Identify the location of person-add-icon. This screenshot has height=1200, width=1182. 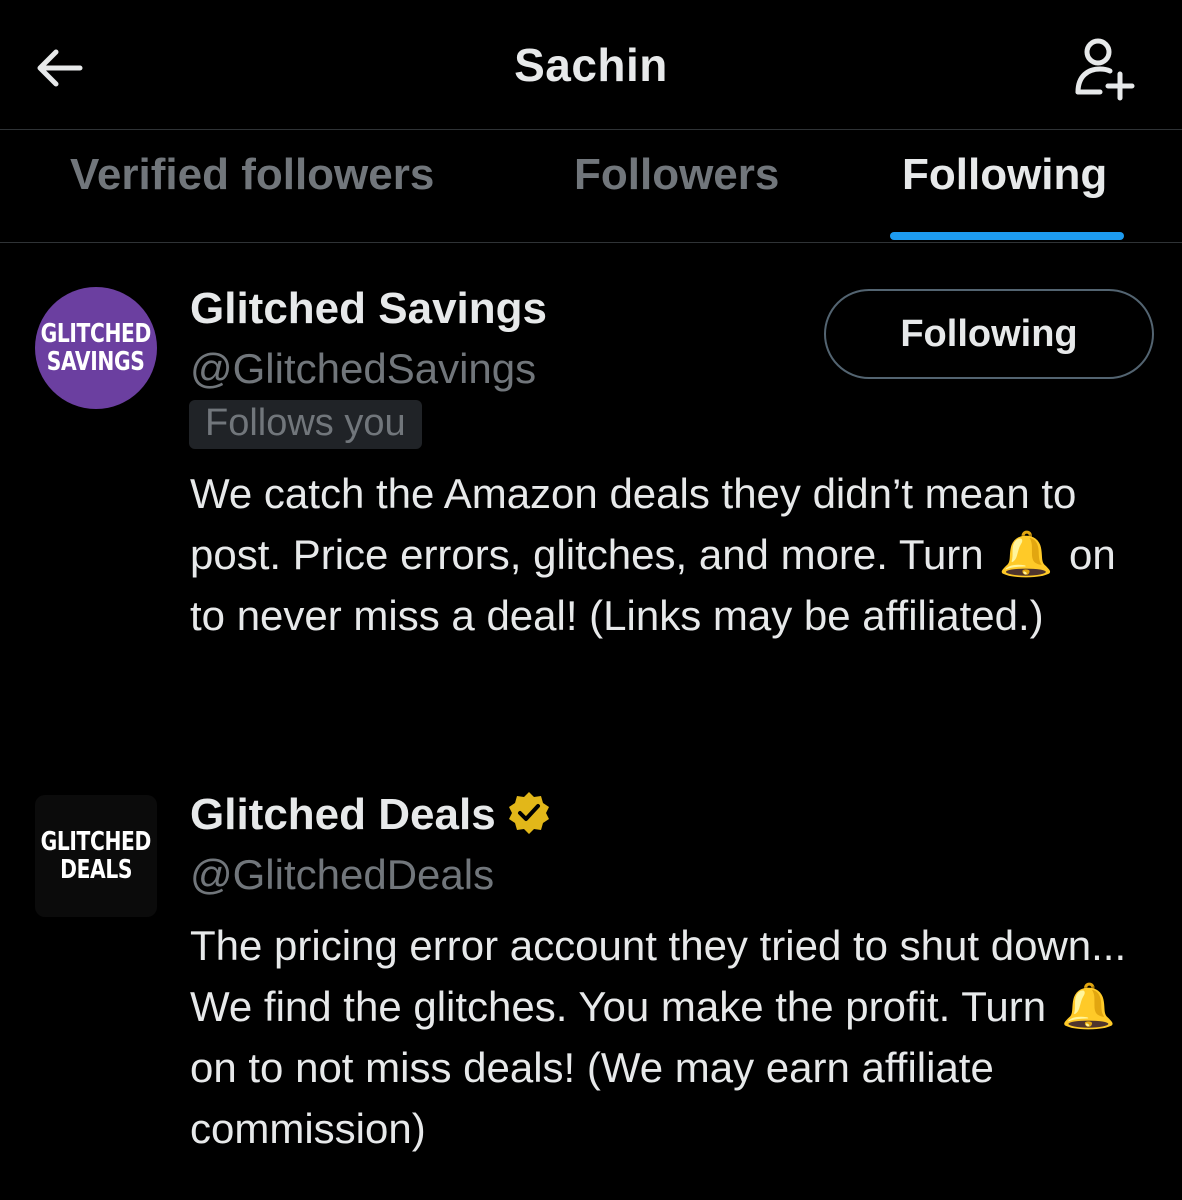
(1105, 69).